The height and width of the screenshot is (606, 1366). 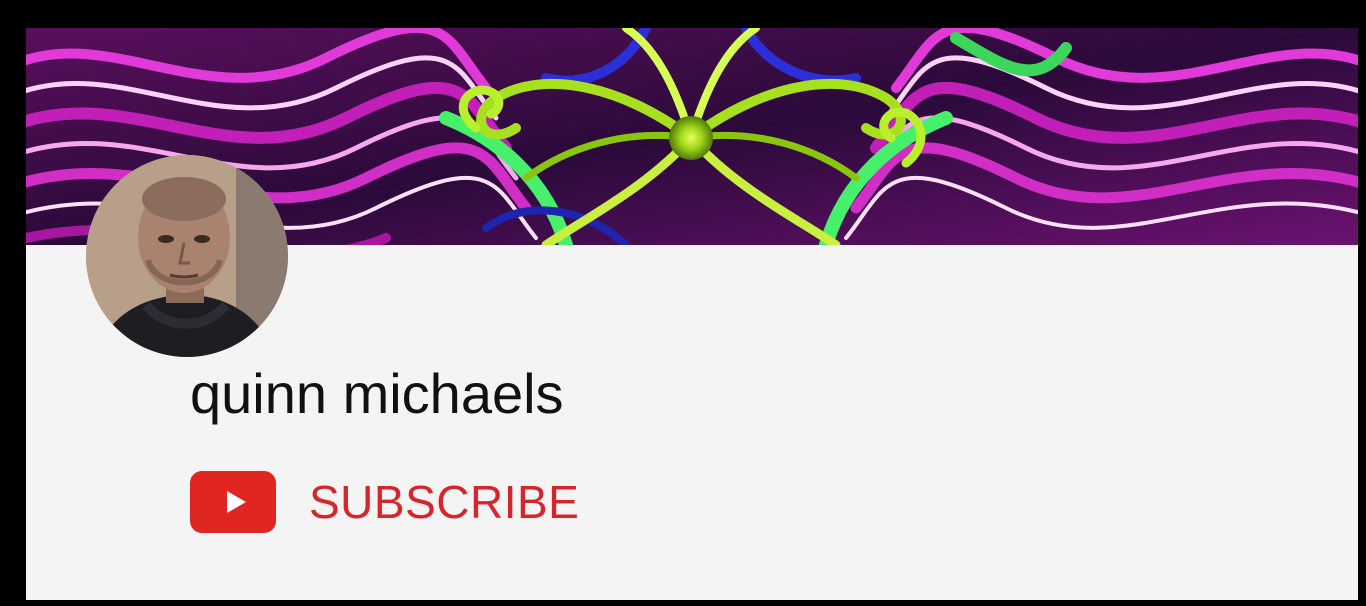 I want to click on play-triangle-icon, so click(x=236, y=502).